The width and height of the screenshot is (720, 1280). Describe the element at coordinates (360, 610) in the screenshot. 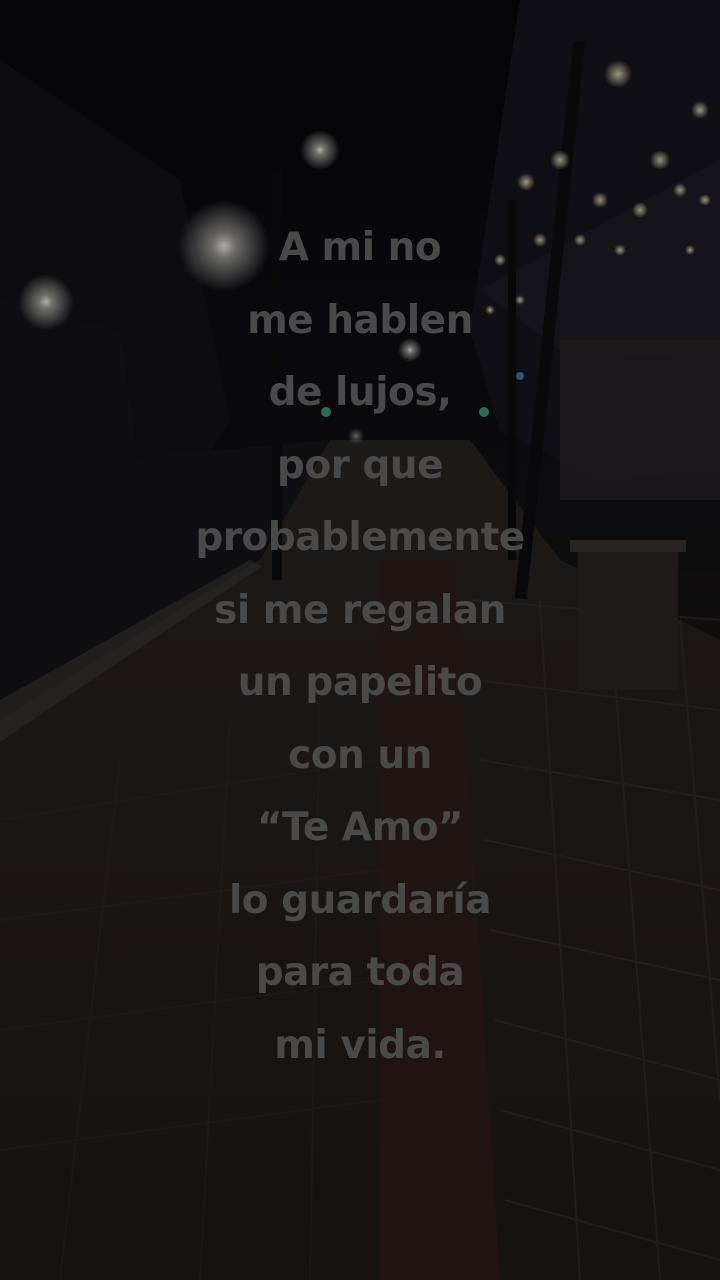

I see `caption-line-6: si me regalan` at that location.